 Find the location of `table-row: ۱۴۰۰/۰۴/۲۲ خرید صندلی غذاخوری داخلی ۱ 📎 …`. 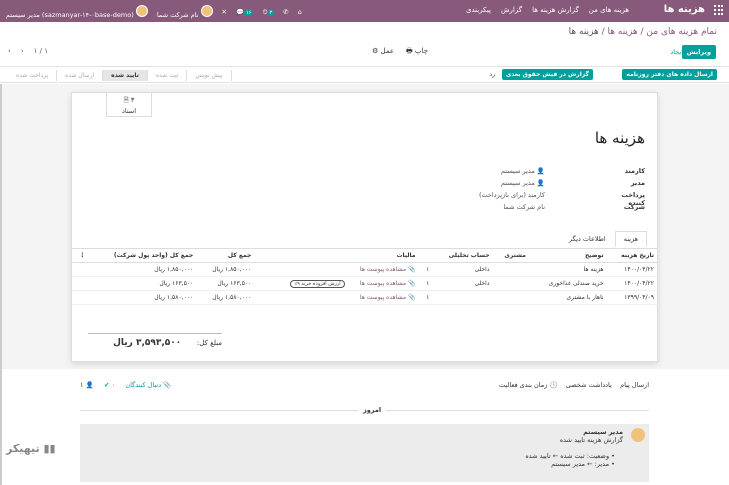

table-row: ۱۴۰۰/۰۴/۲۲ خرید صندلی غذاخوری داخلی ۱ 📎 … is located at coordinates (365, 283).